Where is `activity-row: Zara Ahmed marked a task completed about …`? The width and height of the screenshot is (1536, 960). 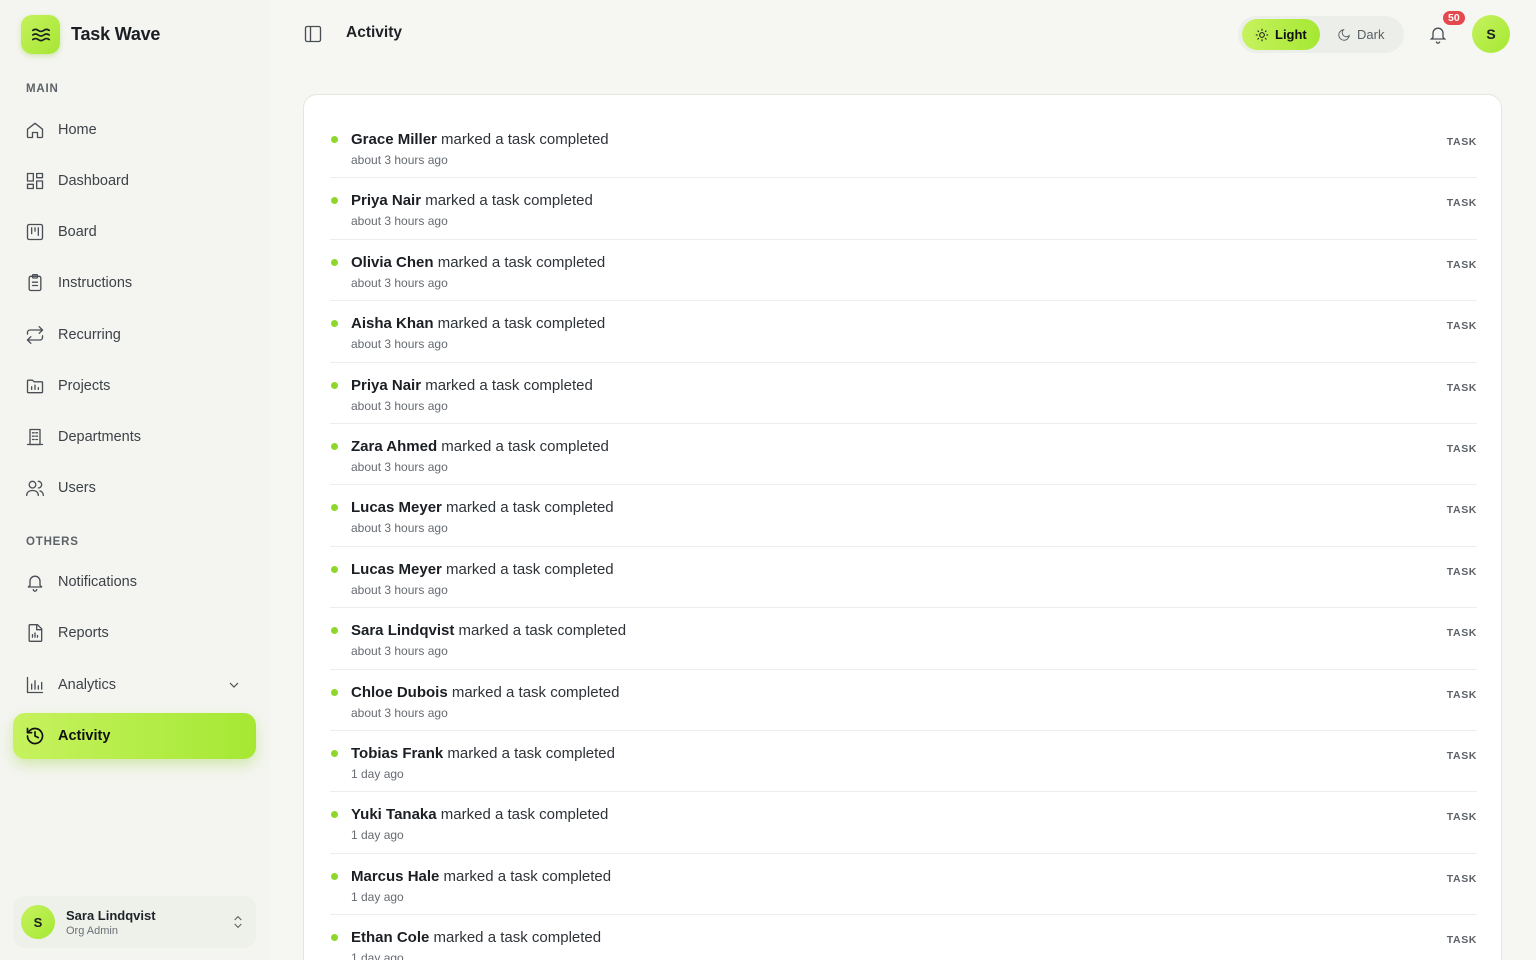 activity-row: Zara Ahmed marked a task completed about … is located at coordinates (903, 455).